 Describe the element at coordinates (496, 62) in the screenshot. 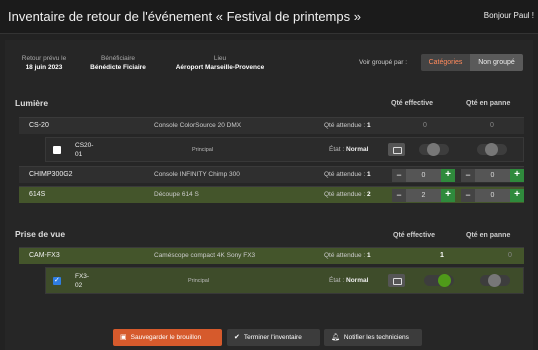

I see `group-by-none-button: Non groupé` at that location.